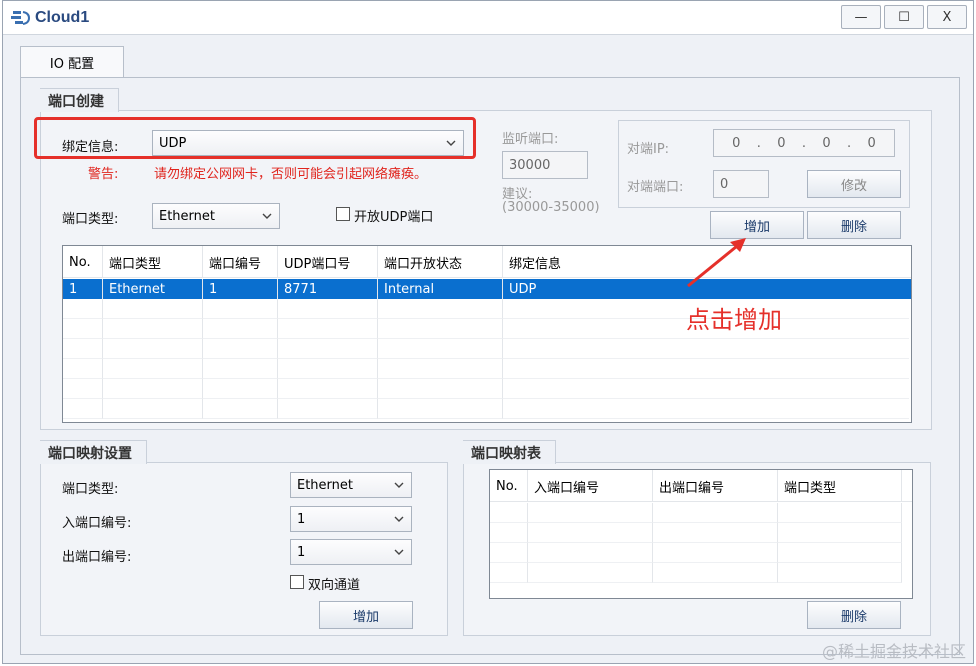  I want to click on col-open-status: 端口开放状态, so click(440, 262).